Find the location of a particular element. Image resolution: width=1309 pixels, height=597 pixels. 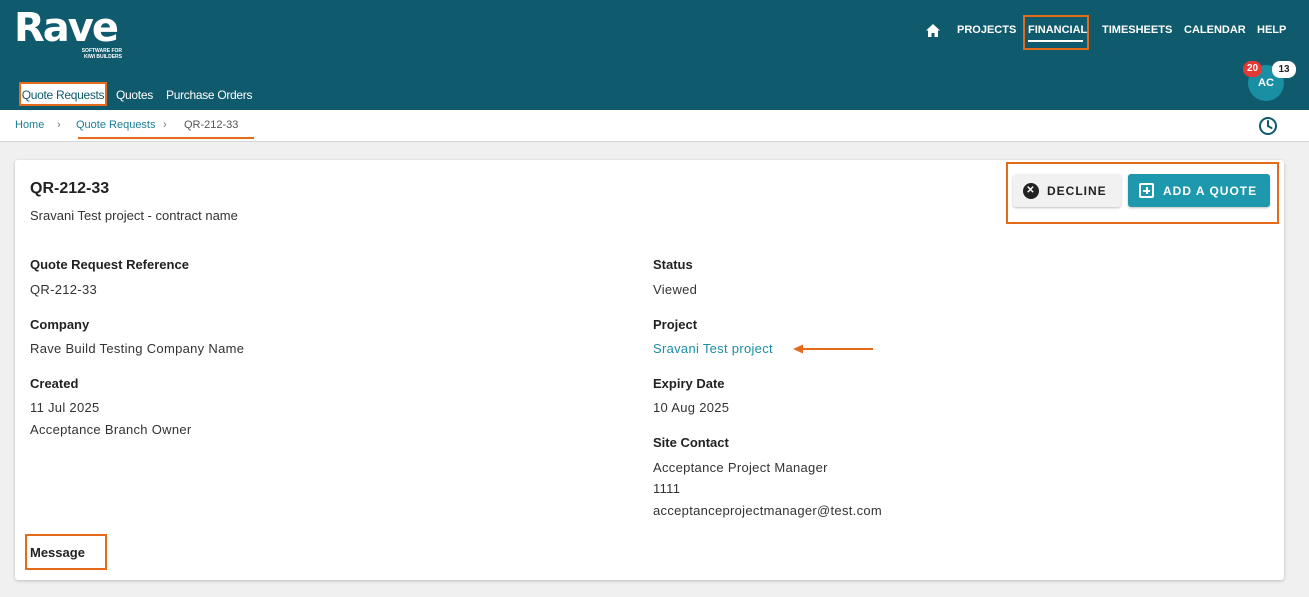

reference-label: Quote Request Reference is located at coordinates (109, 264).